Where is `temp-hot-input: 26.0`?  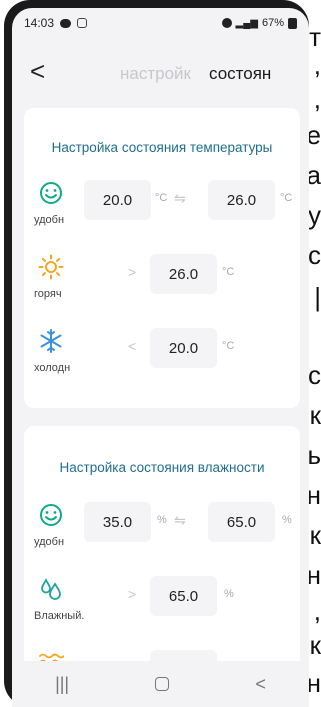 temp-hot-input: 26.0 is located at coordinates (183, 274).